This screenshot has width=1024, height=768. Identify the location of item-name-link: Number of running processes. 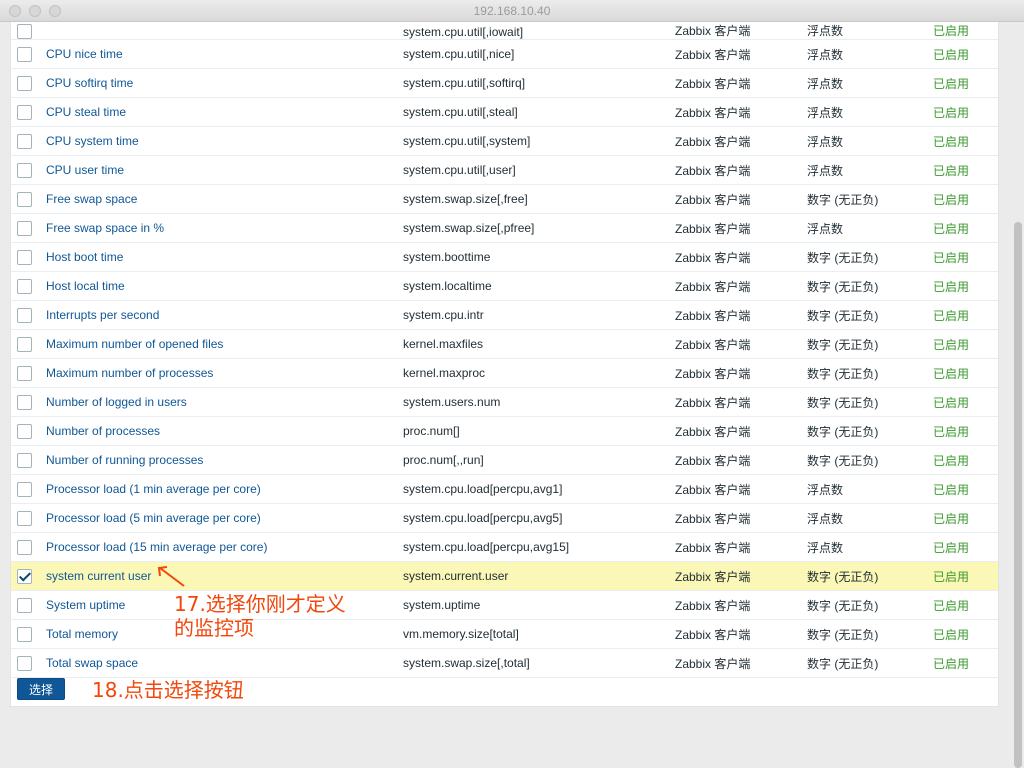
(124, 460).